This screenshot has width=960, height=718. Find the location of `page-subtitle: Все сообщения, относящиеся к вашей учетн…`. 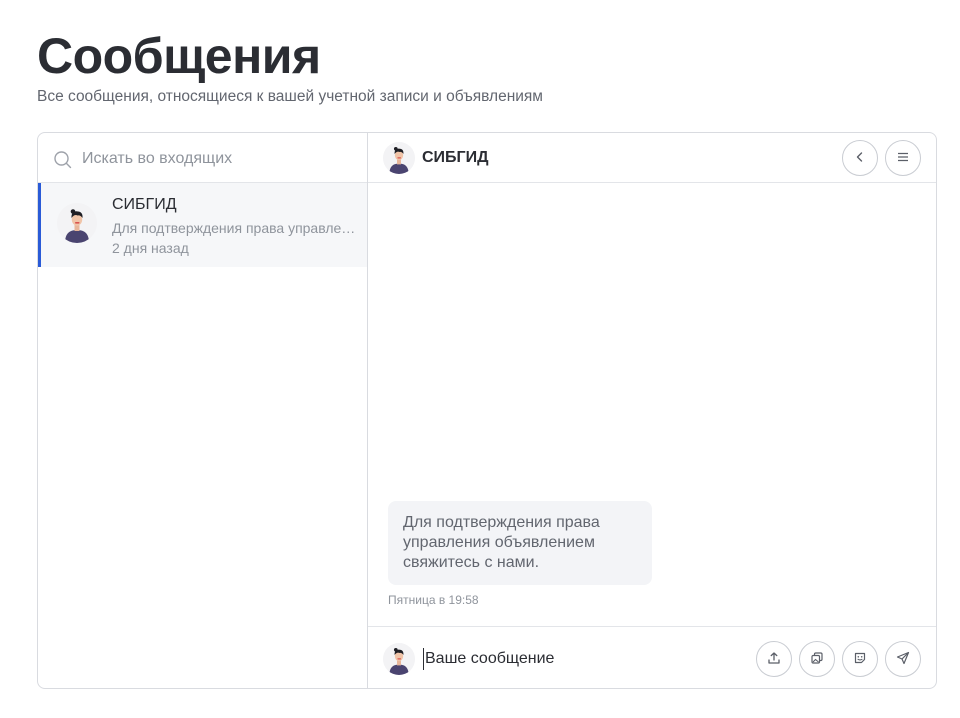

page-subtitle: Все сообщения, относящиеся к вашей учетн… is located at coordinates (290, 96).